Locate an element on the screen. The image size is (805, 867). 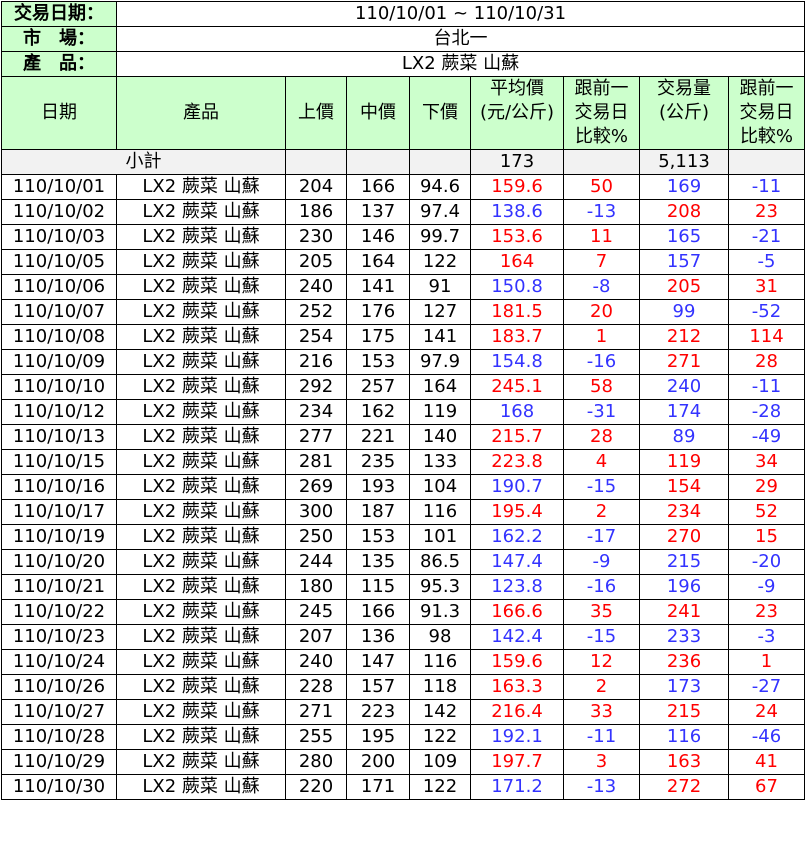
cell-volume: 240 is located at coordinates (684, 387).